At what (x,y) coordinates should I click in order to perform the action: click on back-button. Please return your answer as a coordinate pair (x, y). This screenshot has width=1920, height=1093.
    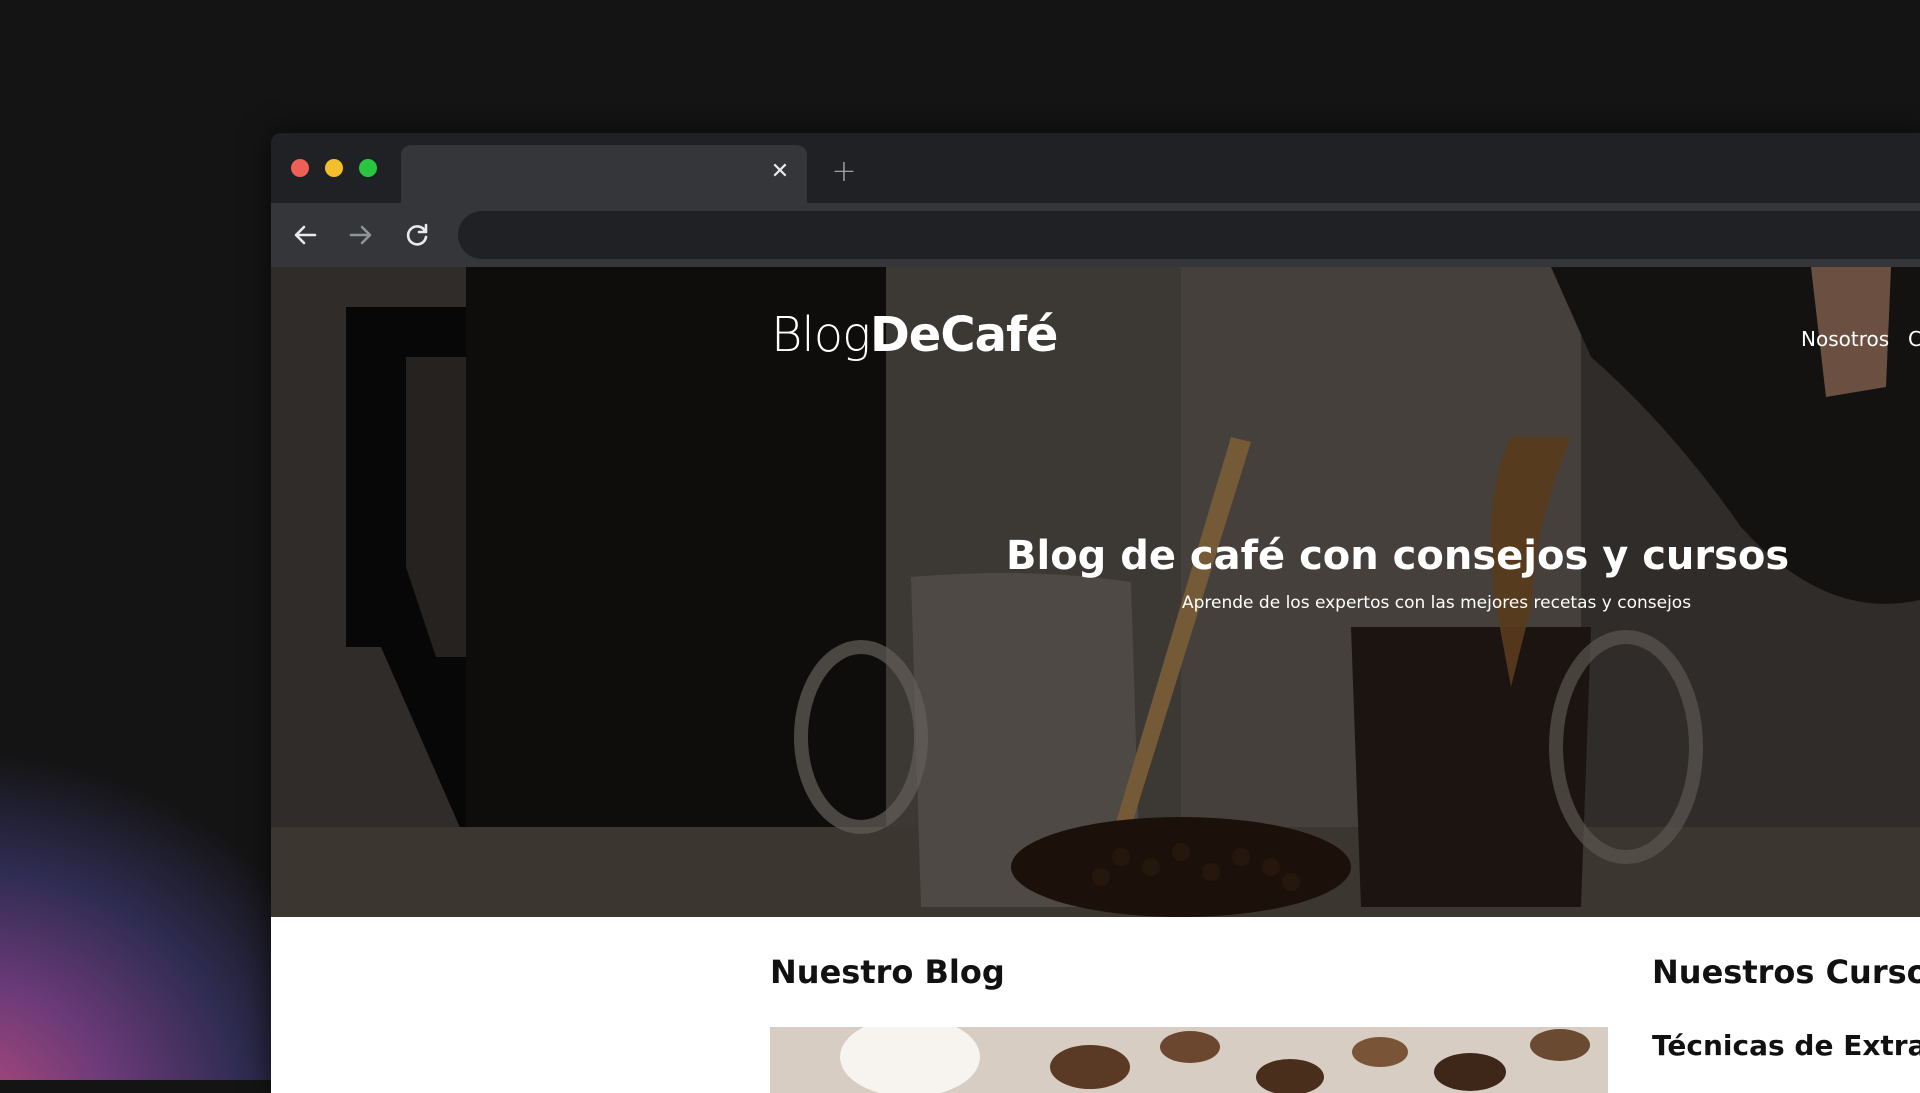
    Looking at the image, I should click on (305, 235).